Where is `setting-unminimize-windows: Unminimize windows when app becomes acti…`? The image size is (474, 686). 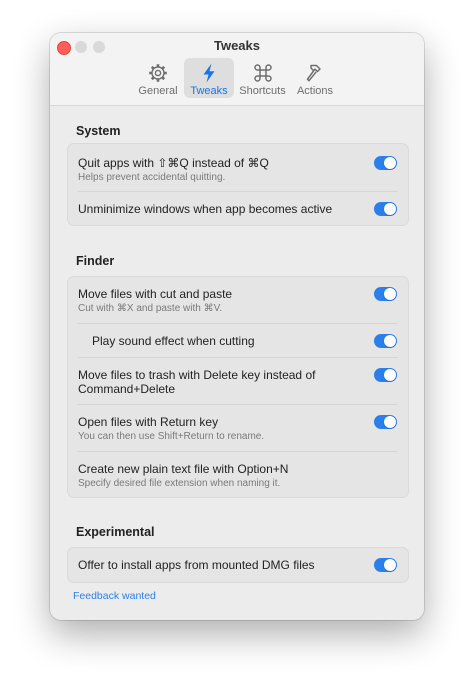 setting-unminimize-windows: Unminimize windows when app becomes acti… is located at coordinates (238, 208).